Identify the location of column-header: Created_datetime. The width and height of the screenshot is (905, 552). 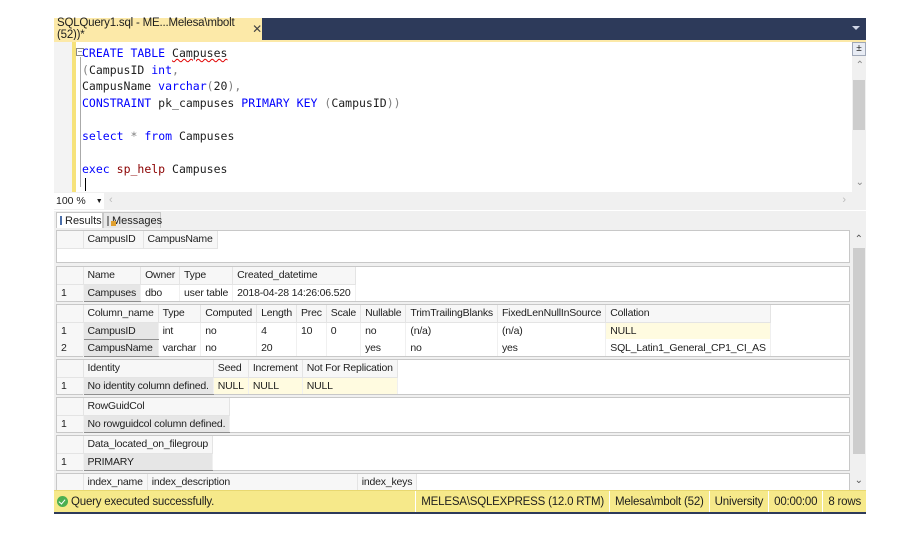
(294, 276).